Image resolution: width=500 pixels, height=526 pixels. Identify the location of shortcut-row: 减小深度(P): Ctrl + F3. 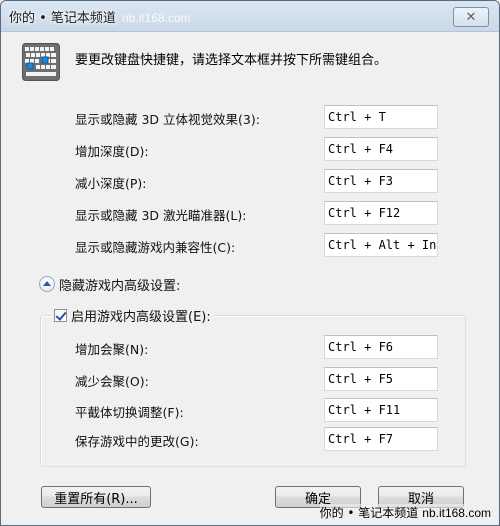
(250, 181).